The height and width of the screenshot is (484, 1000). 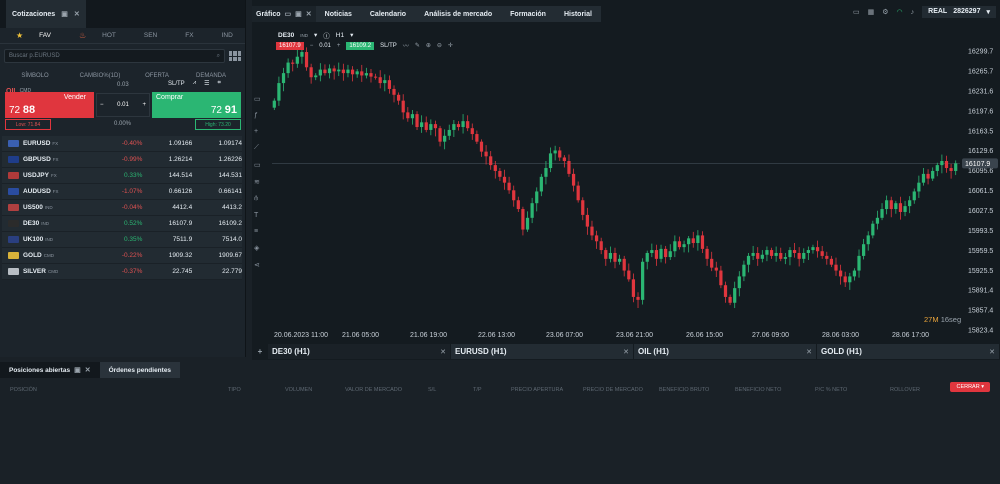 I want to click on quote-row: SILVER CMD -0.37% 22.745 22.779, so click(x=122, y=272).